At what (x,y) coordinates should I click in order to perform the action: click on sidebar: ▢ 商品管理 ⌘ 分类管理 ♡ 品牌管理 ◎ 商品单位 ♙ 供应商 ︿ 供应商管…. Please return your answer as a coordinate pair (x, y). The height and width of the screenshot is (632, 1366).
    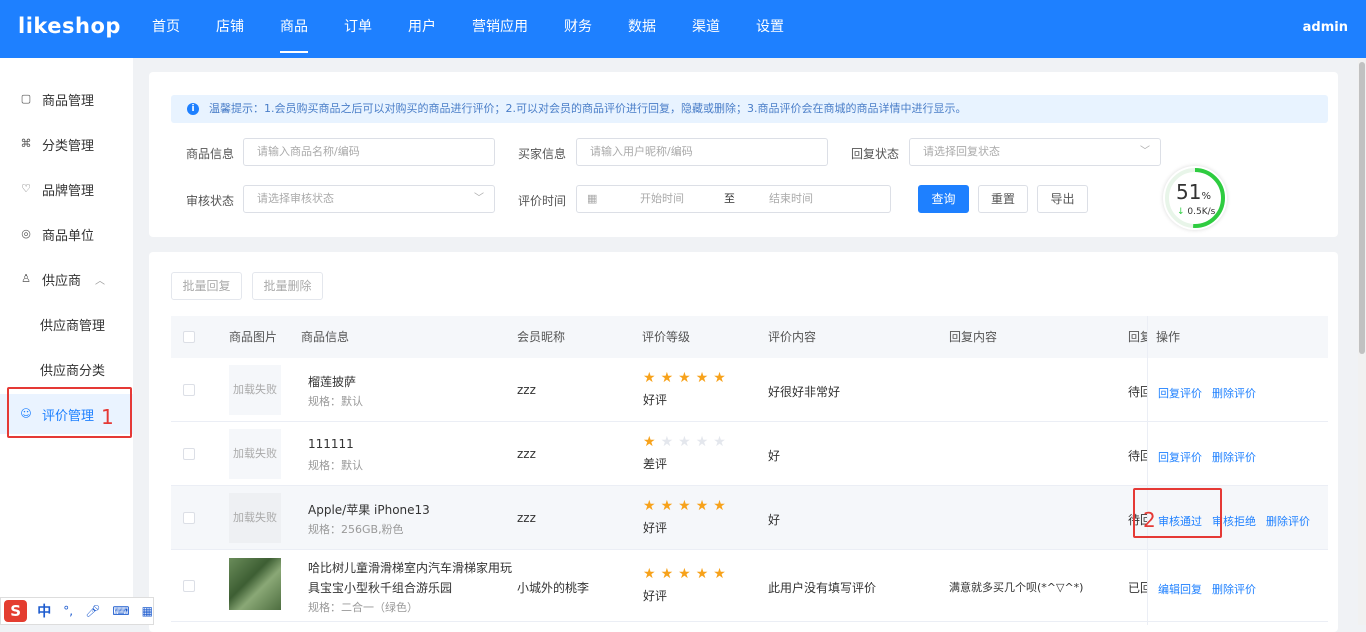
    Looking at the image, I should click on (66, 341).